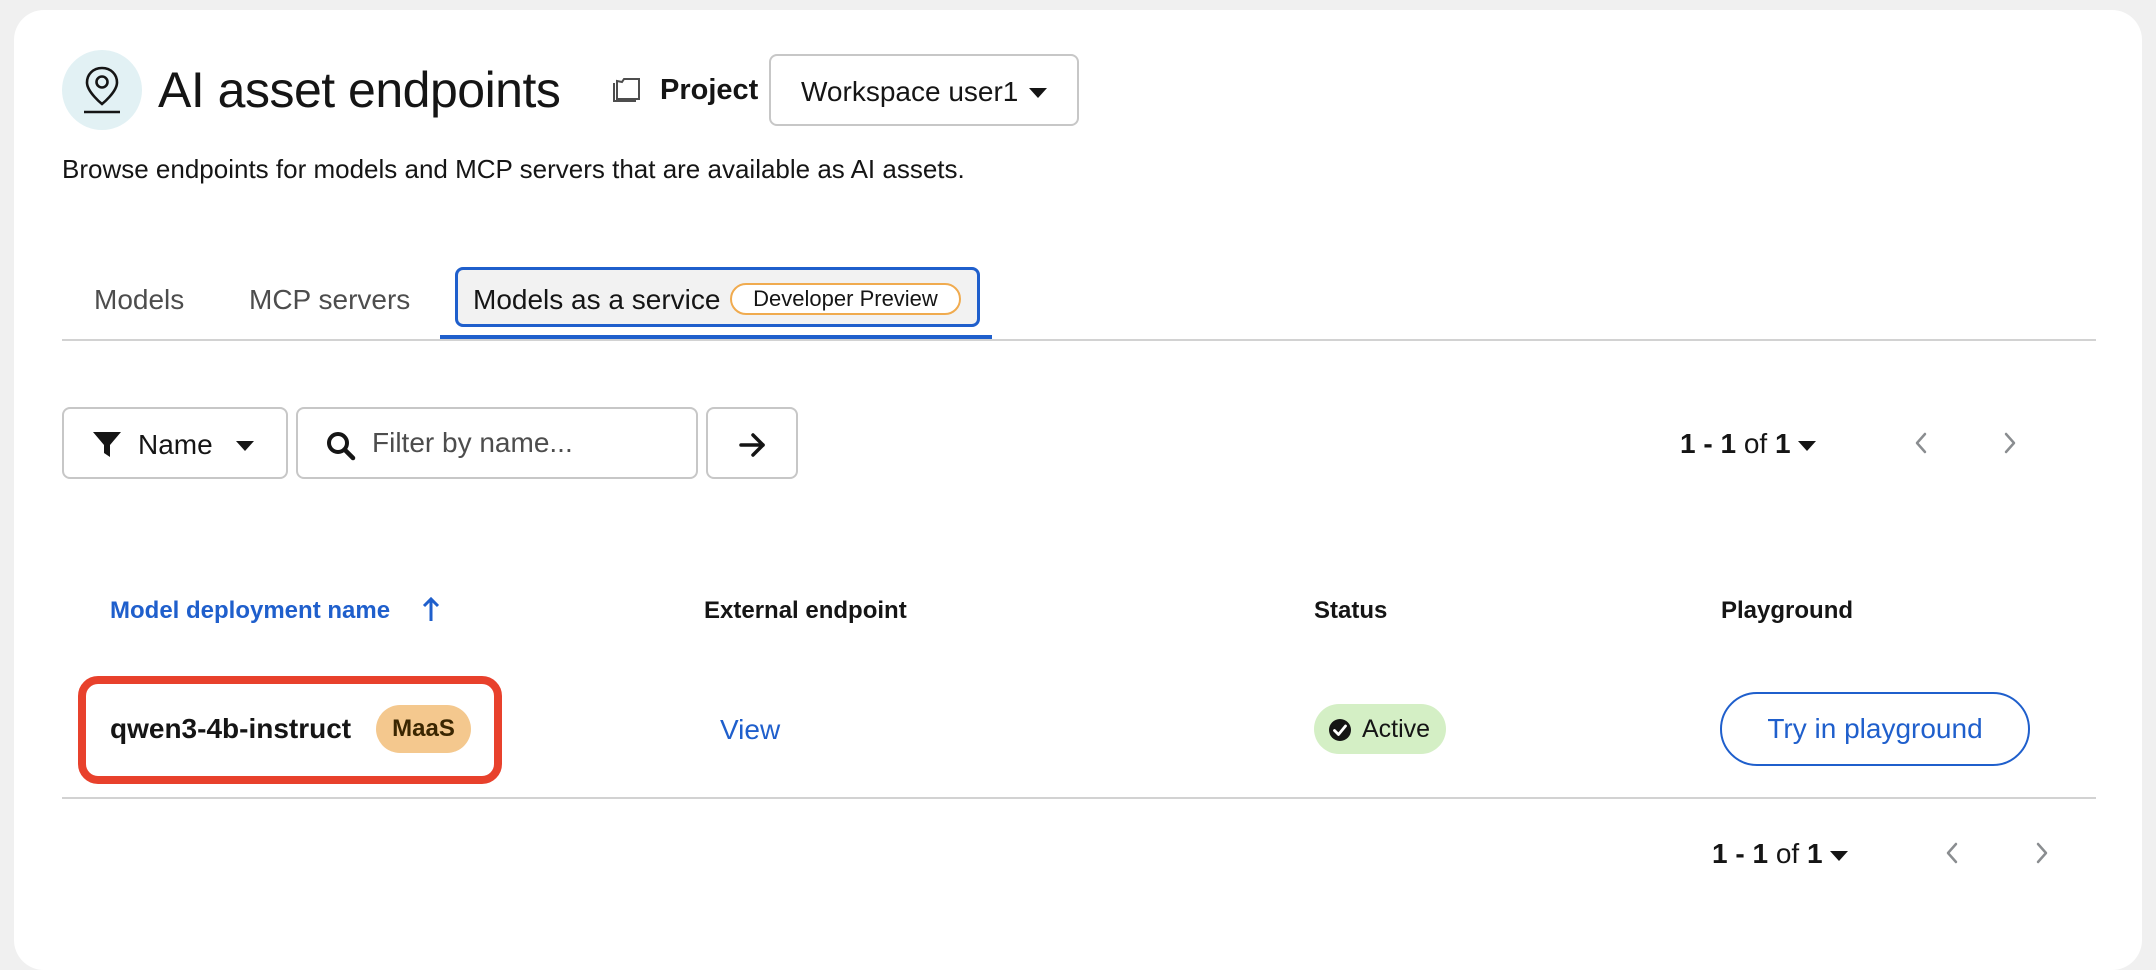  What do you see at coordinates (1351, 610) in the screenshot?
I see `column-header-status: Status` at bounding box center [1351, 610].